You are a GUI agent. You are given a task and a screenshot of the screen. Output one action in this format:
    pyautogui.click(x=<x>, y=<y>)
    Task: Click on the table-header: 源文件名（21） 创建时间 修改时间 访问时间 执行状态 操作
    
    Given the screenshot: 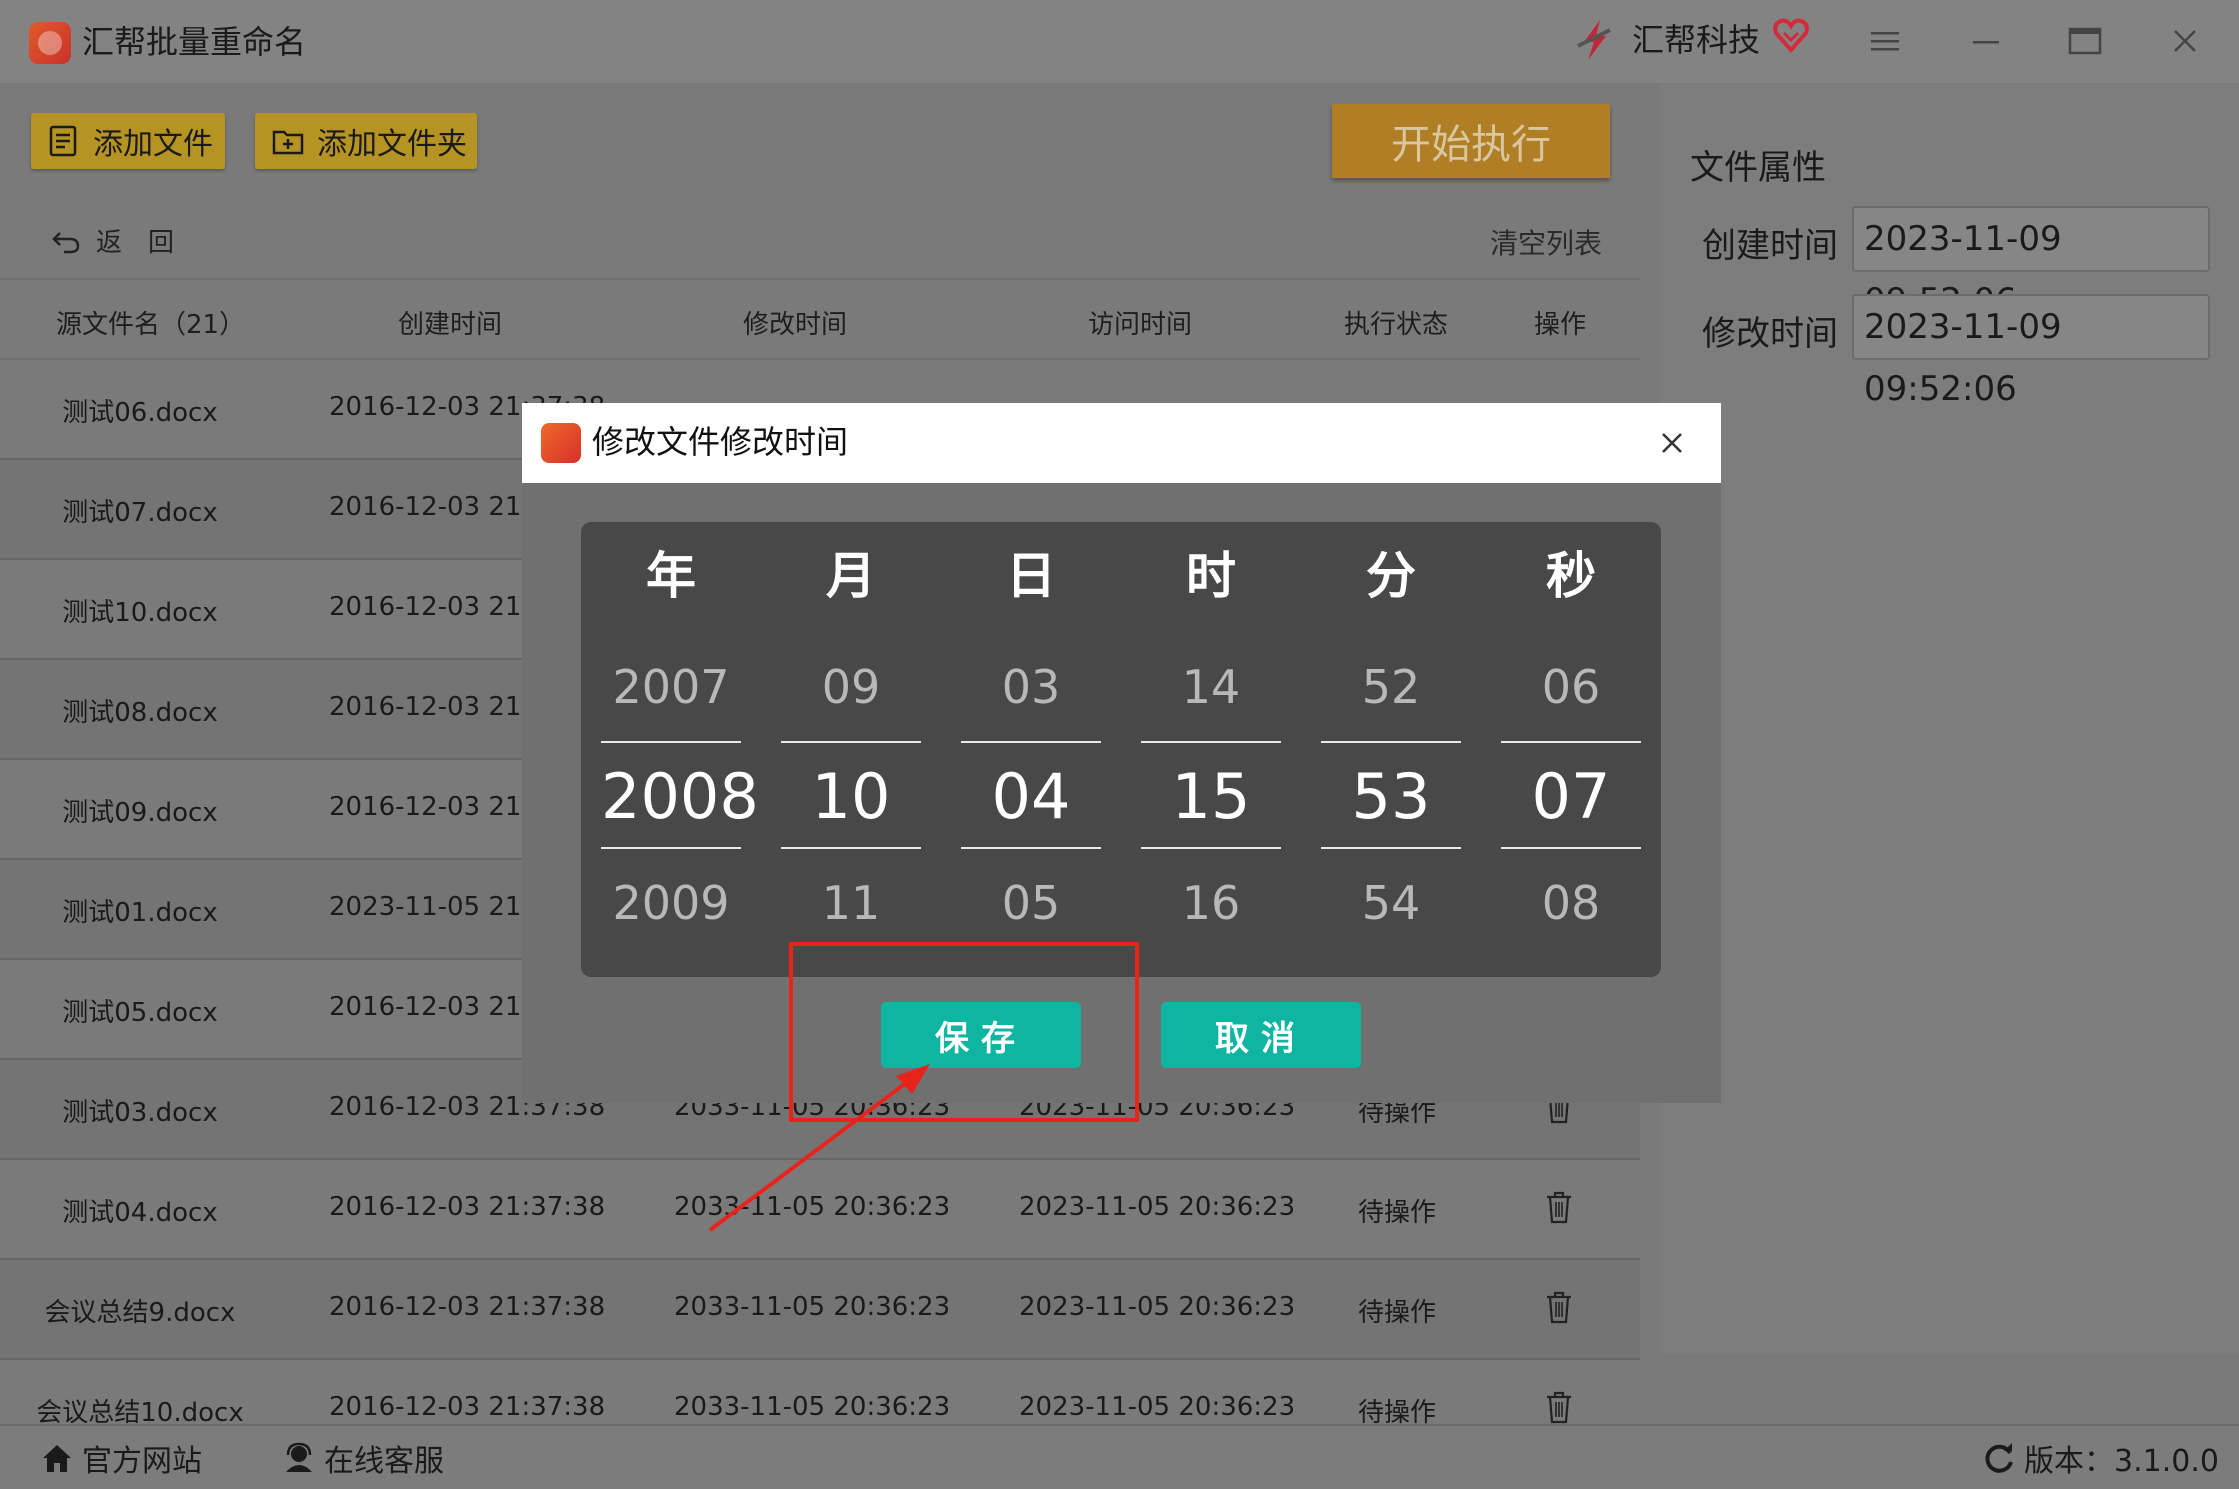 What is the action you would take?
    pyautogui.click(x=820, y=319)
    